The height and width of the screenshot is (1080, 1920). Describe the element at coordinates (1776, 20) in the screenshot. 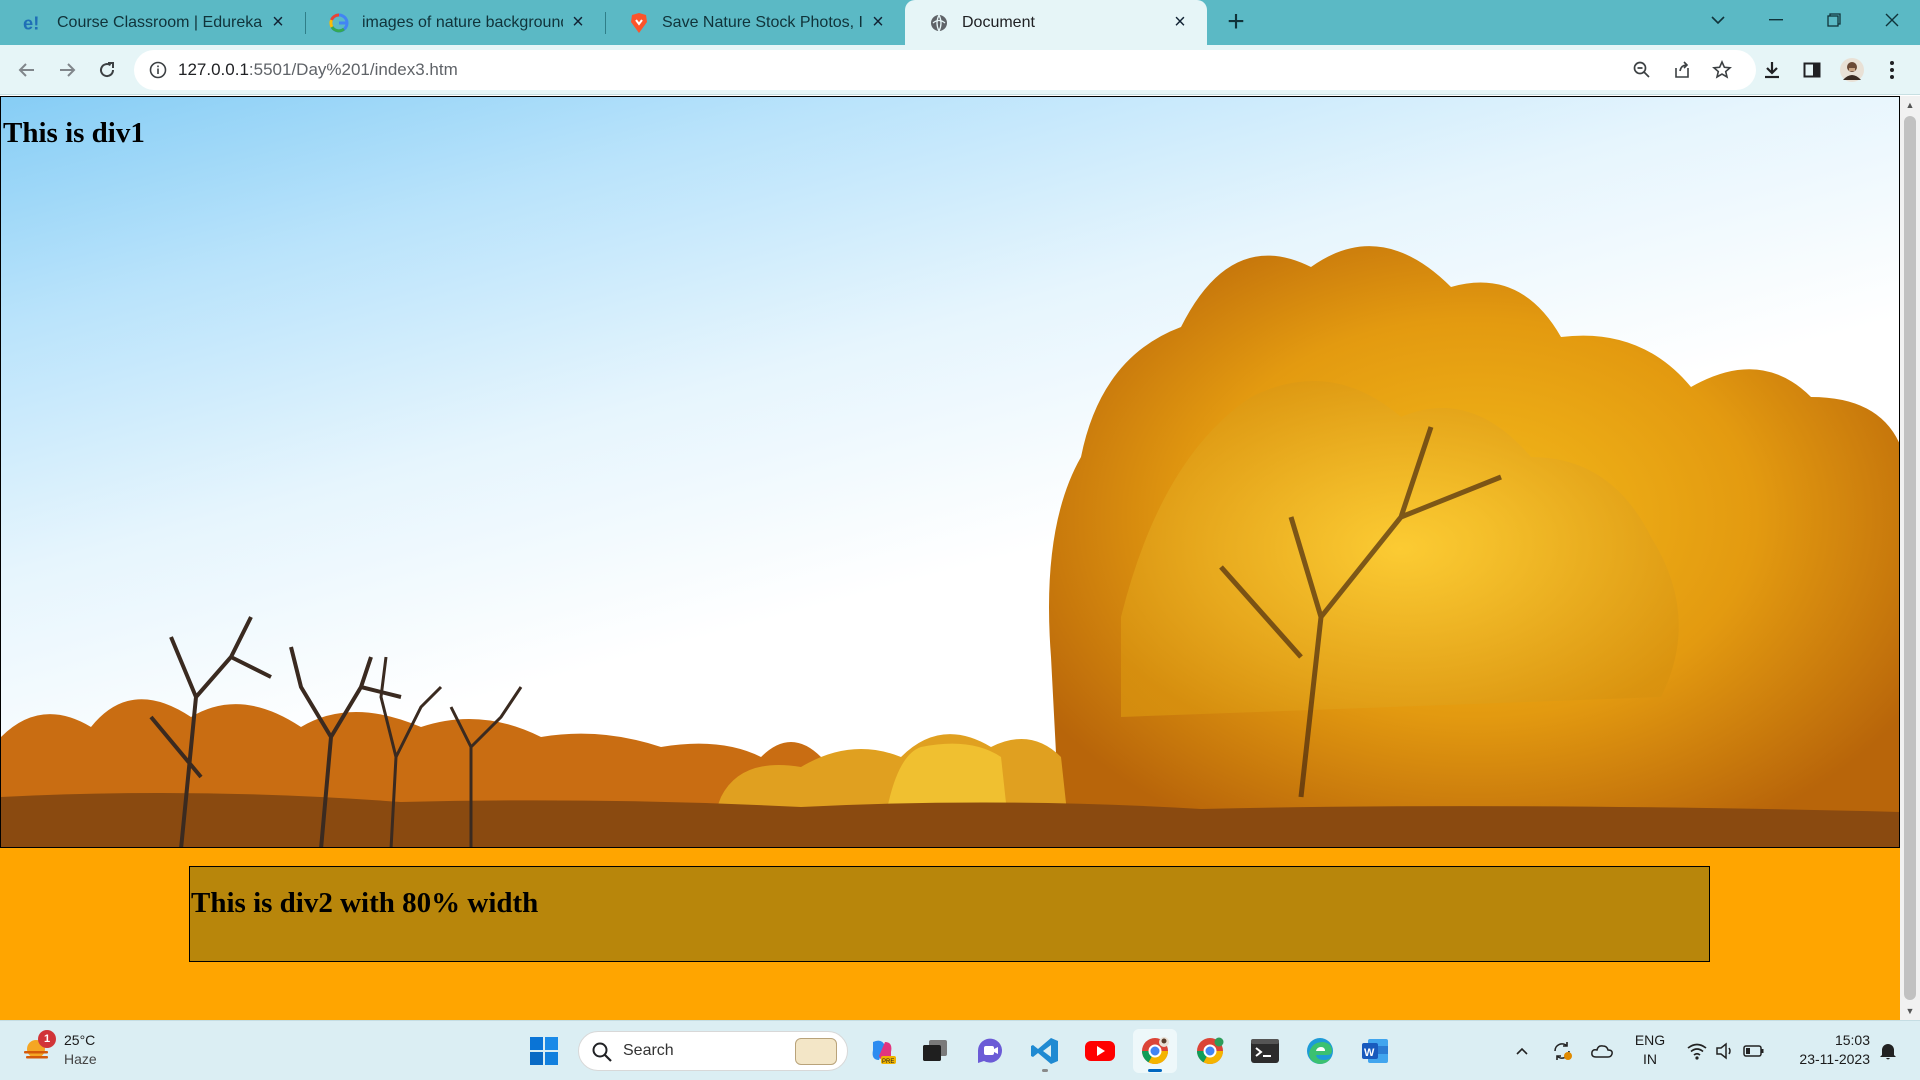

I see `minimize-button` at that location.